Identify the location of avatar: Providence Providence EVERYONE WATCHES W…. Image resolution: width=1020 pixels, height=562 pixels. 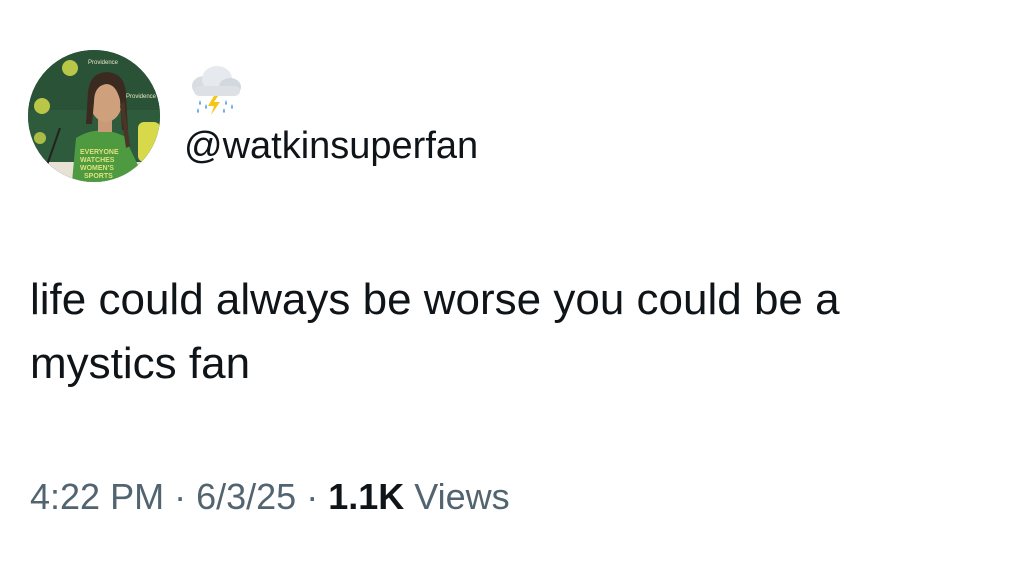
(94, 116).